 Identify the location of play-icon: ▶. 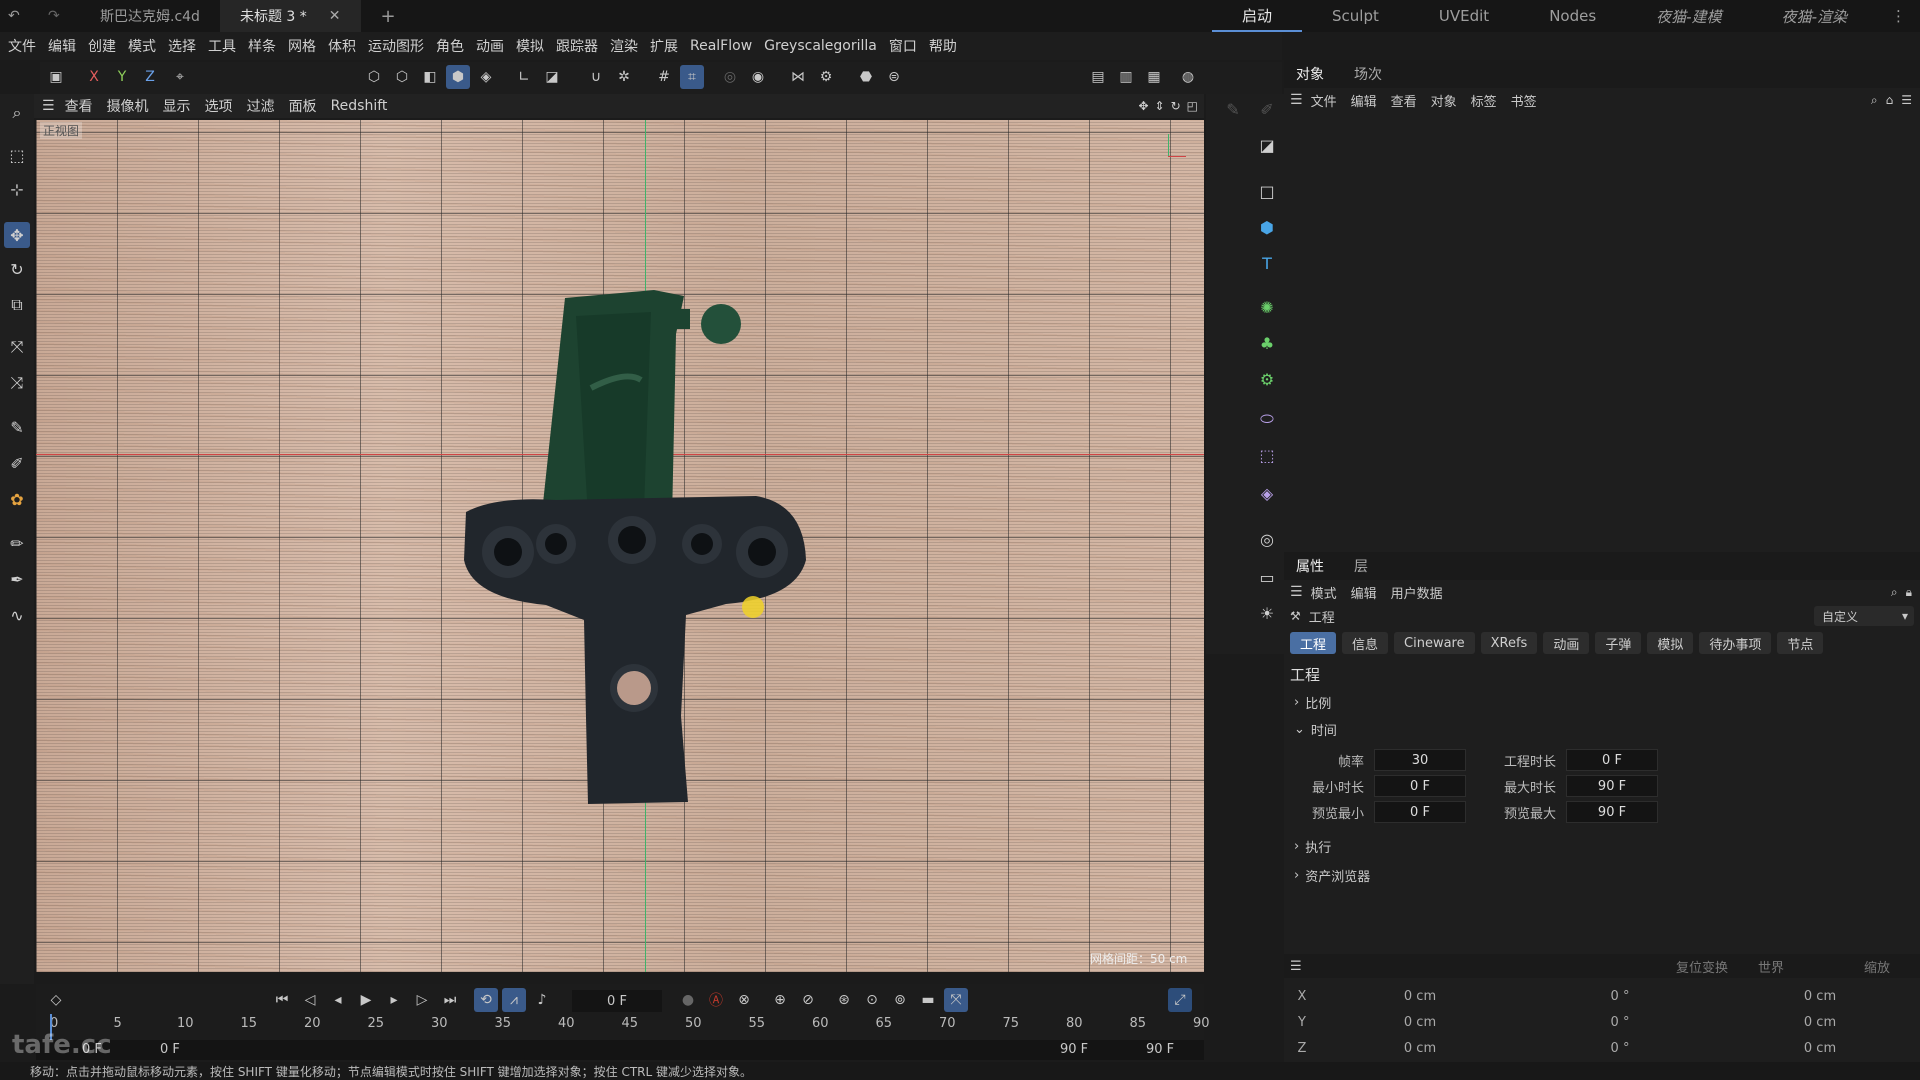
(366, 1000).